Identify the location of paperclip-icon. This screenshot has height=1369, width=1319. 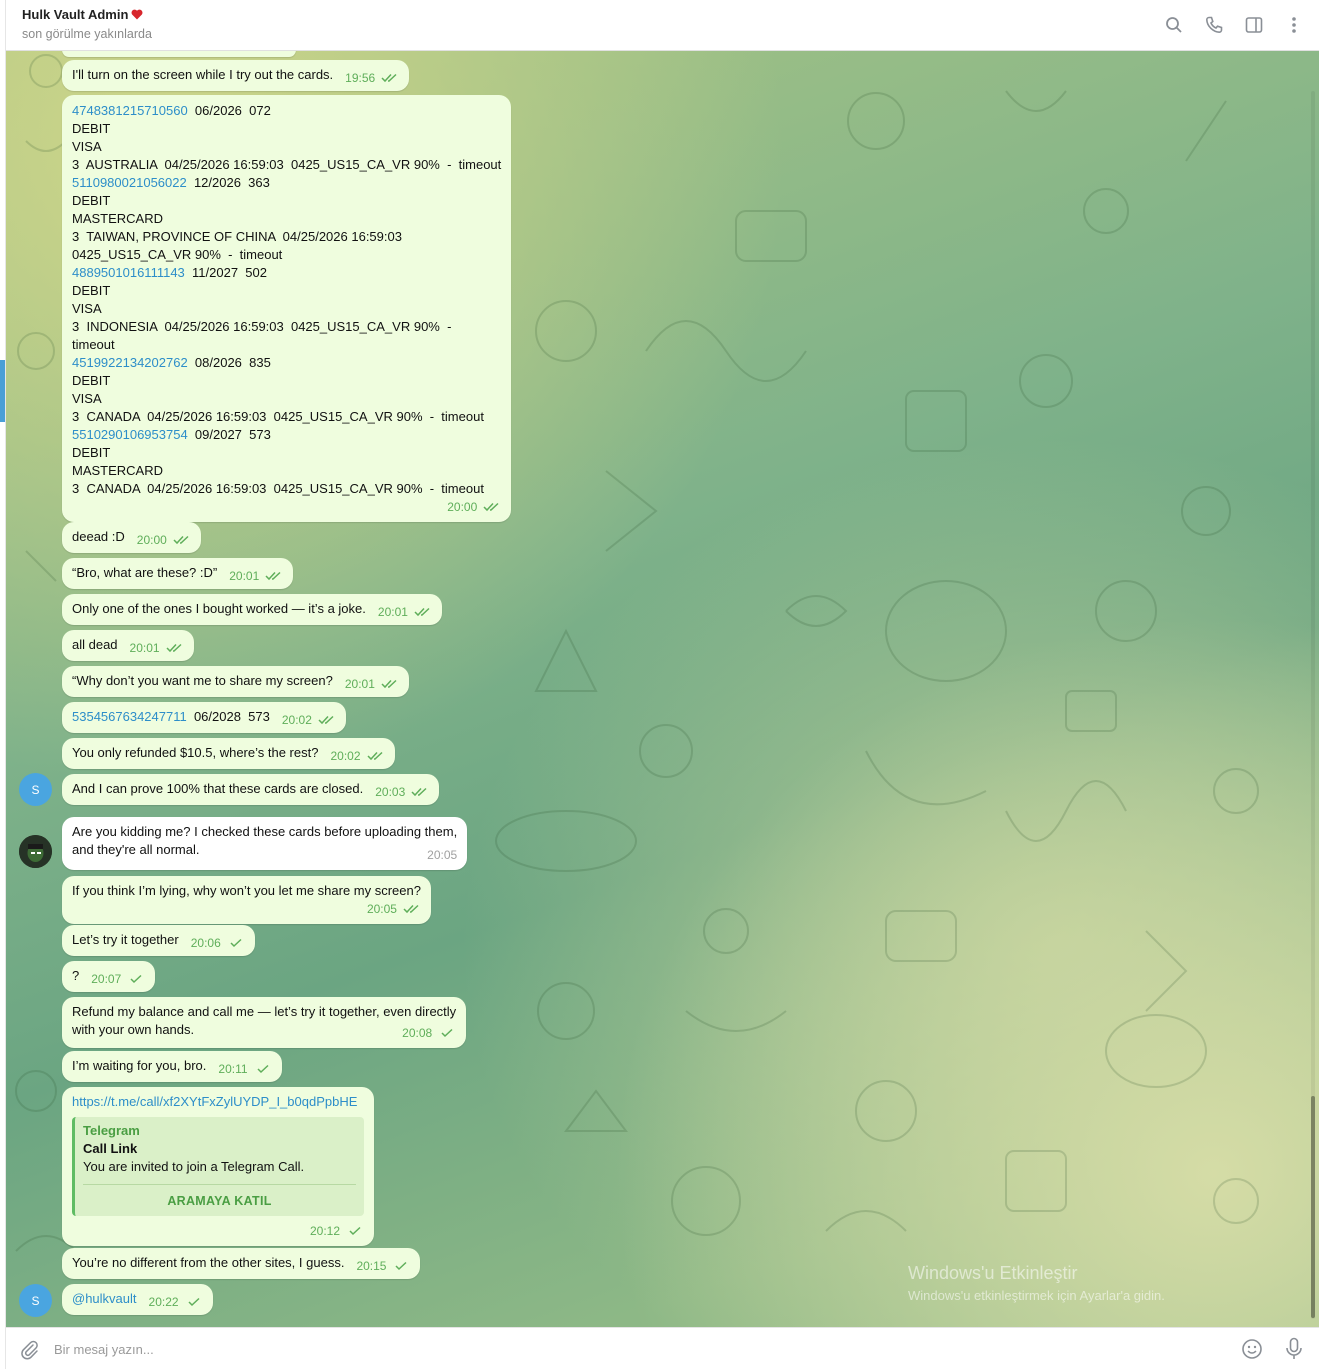
(30, 1351).